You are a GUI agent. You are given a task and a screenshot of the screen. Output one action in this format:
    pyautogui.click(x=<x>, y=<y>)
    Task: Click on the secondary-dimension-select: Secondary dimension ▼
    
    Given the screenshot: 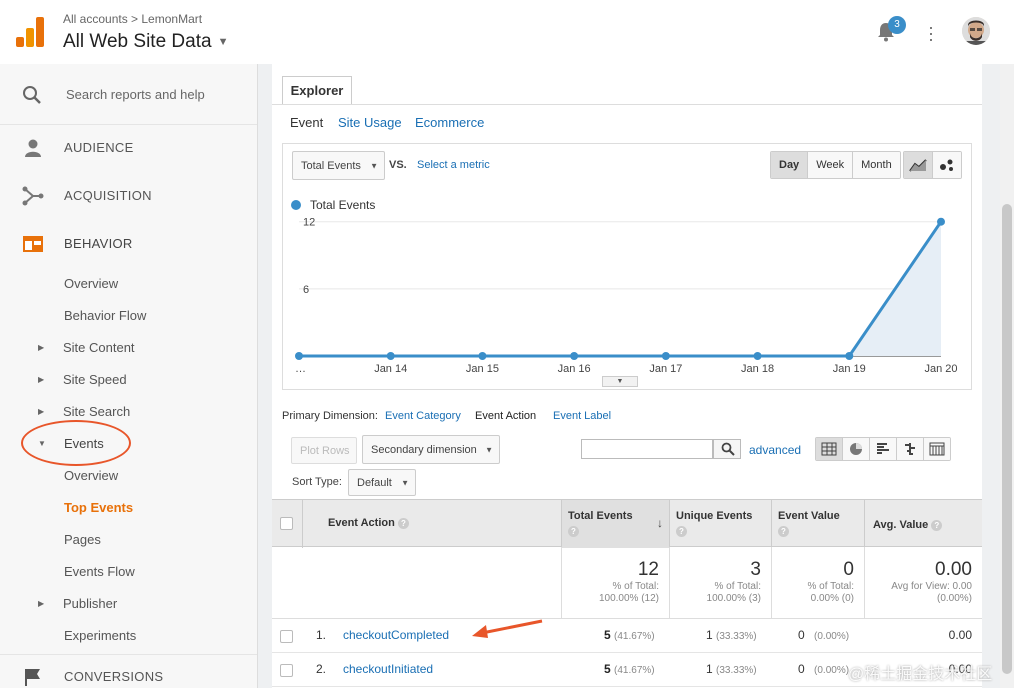 What is the action you would take?
    pyautogui.click(x=431, y=449)
    